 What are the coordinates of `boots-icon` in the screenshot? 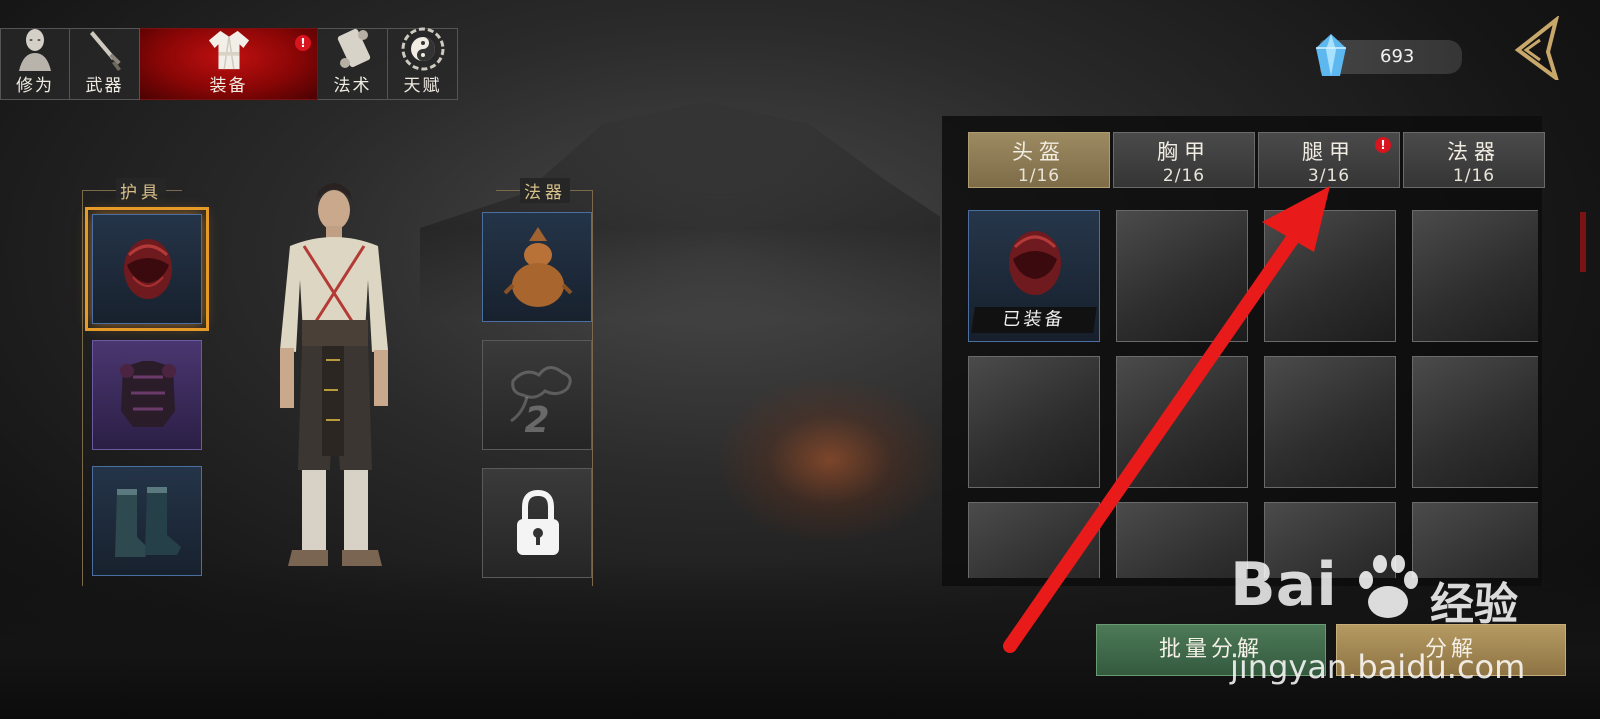 It's located at (148, 522).